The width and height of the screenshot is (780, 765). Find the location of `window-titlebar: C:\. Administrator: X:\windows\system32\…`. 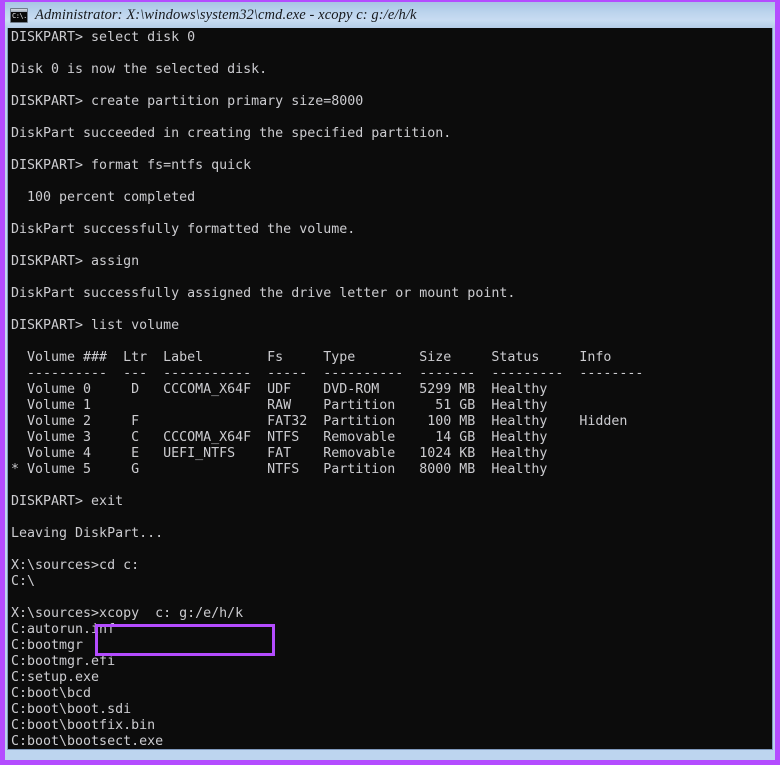

window-titlebar: C:\. Administrator: X:\windows\system32\… is located at coordinates (390, 15).